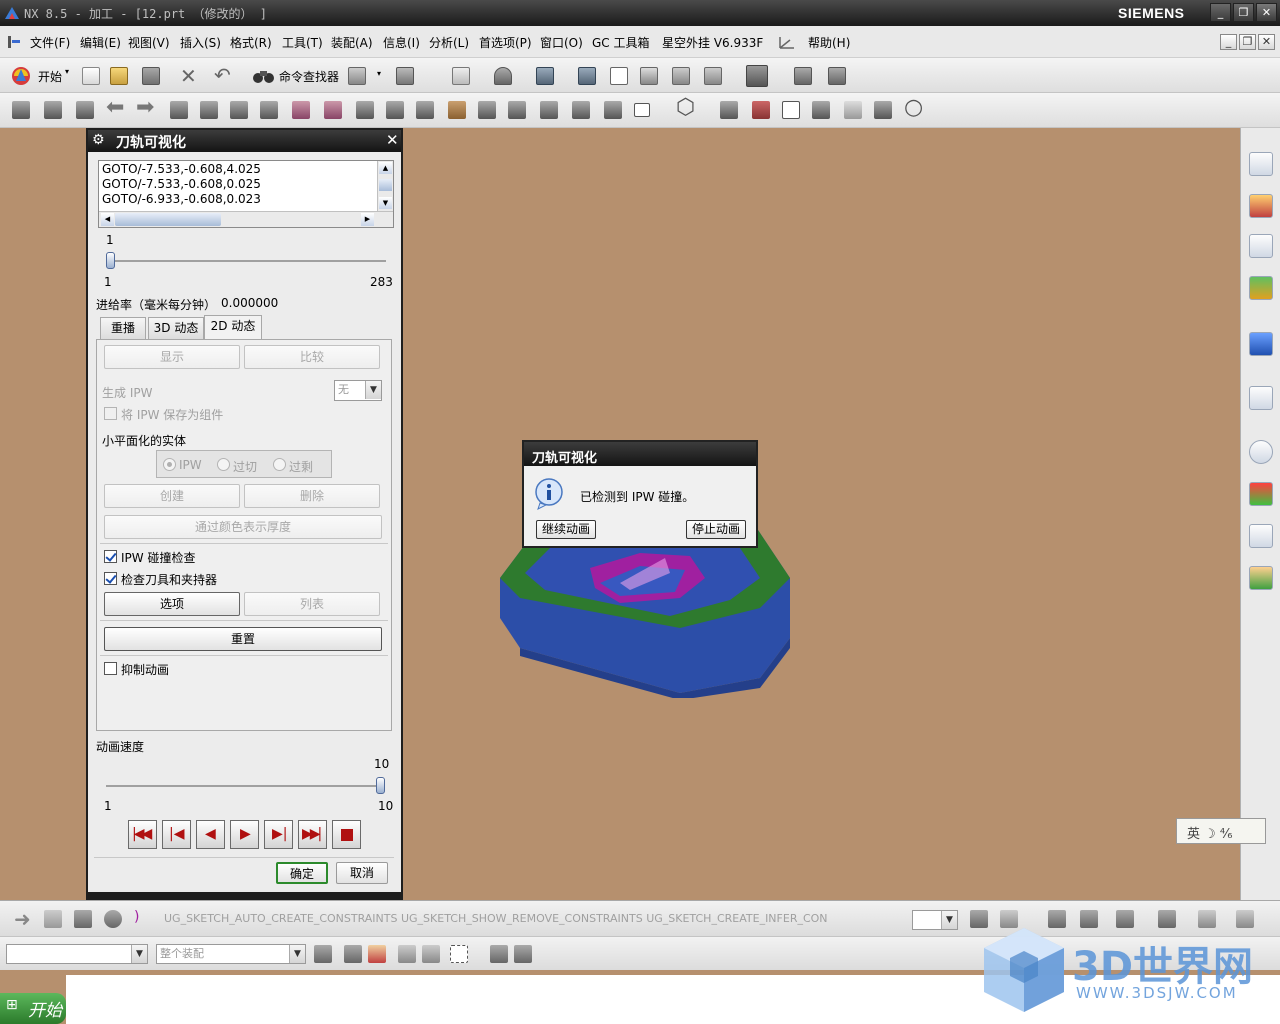 The image size is (1280, 1024). Describe the element at coordinates (309, 76) in the screenshot. I see `command-finder-button: 命令查找器` at that location.